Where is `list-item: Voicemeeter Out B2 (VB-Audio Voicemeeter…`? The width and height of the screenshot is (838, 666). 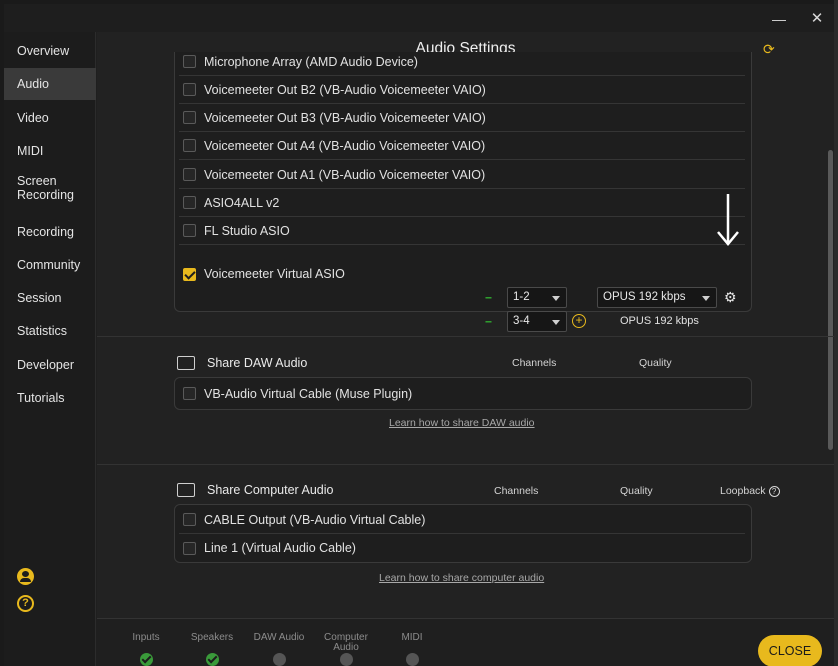 list-item: Voicemeeter Out B2 (VB-Audio Voicemeeter… is located at coordinates (462, 90).